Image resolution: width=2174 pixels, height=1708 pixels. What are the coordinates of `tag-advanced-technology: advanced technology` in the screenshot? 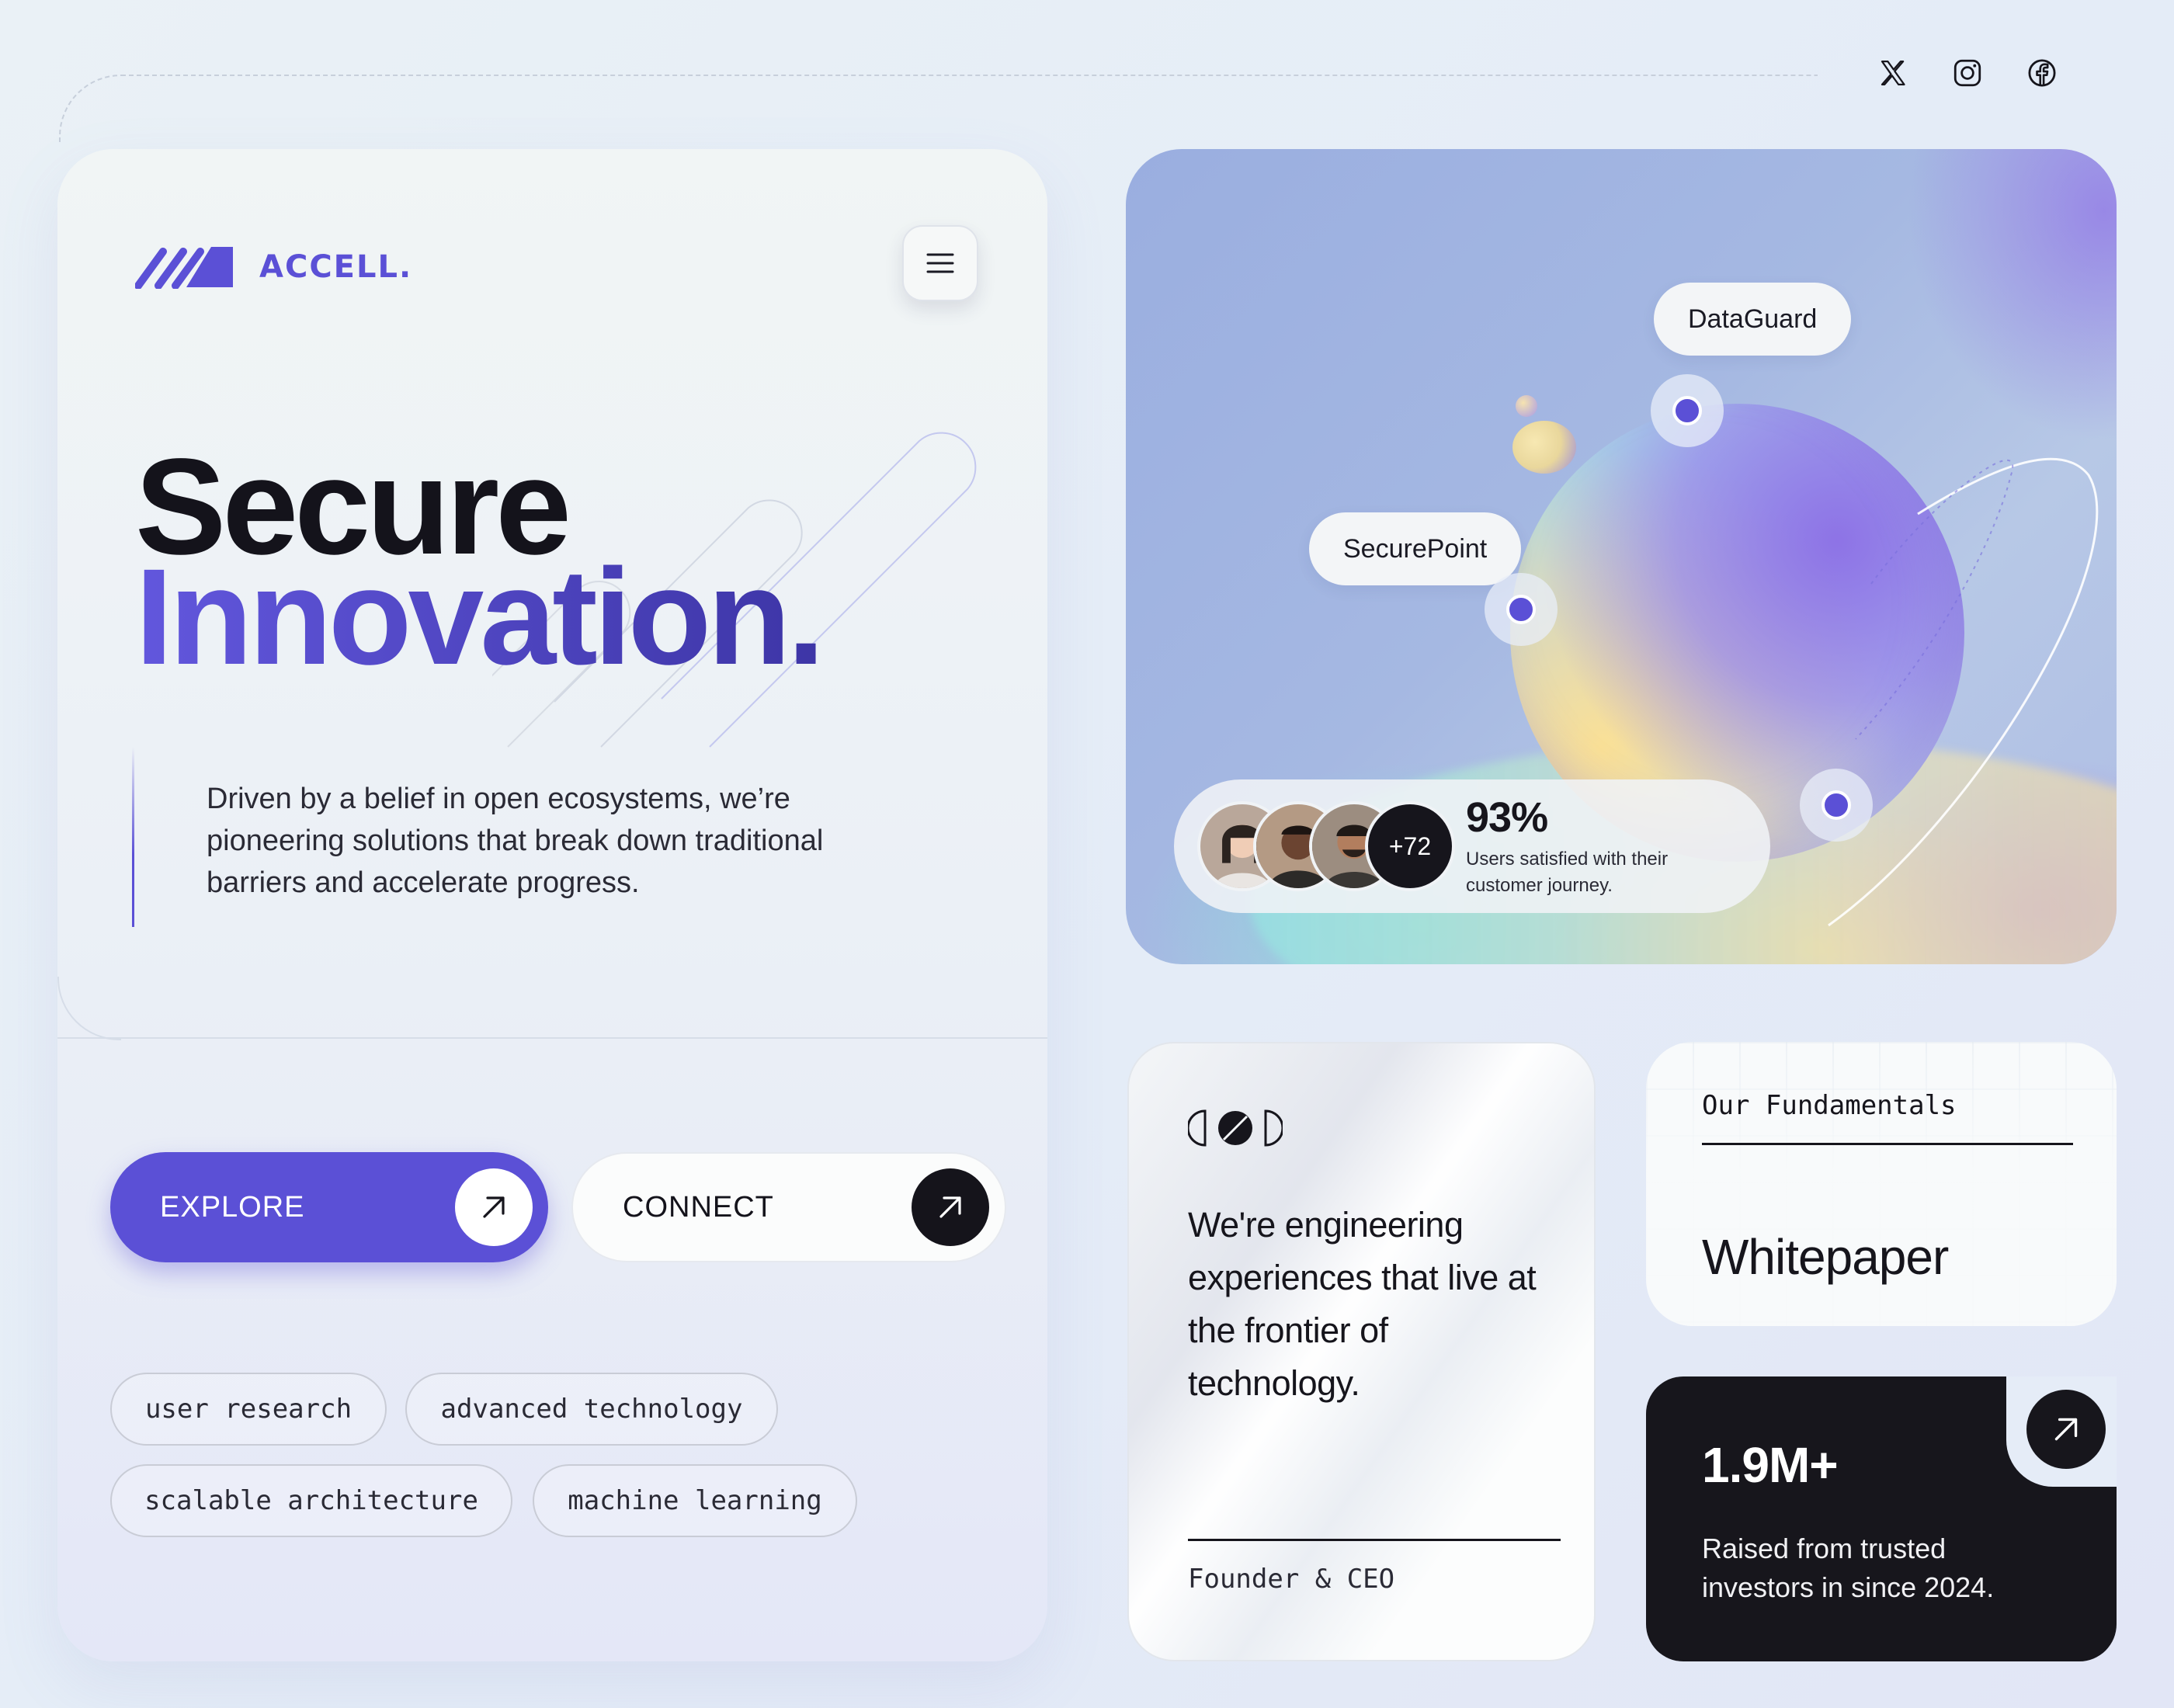 It's located at (591, 1410).